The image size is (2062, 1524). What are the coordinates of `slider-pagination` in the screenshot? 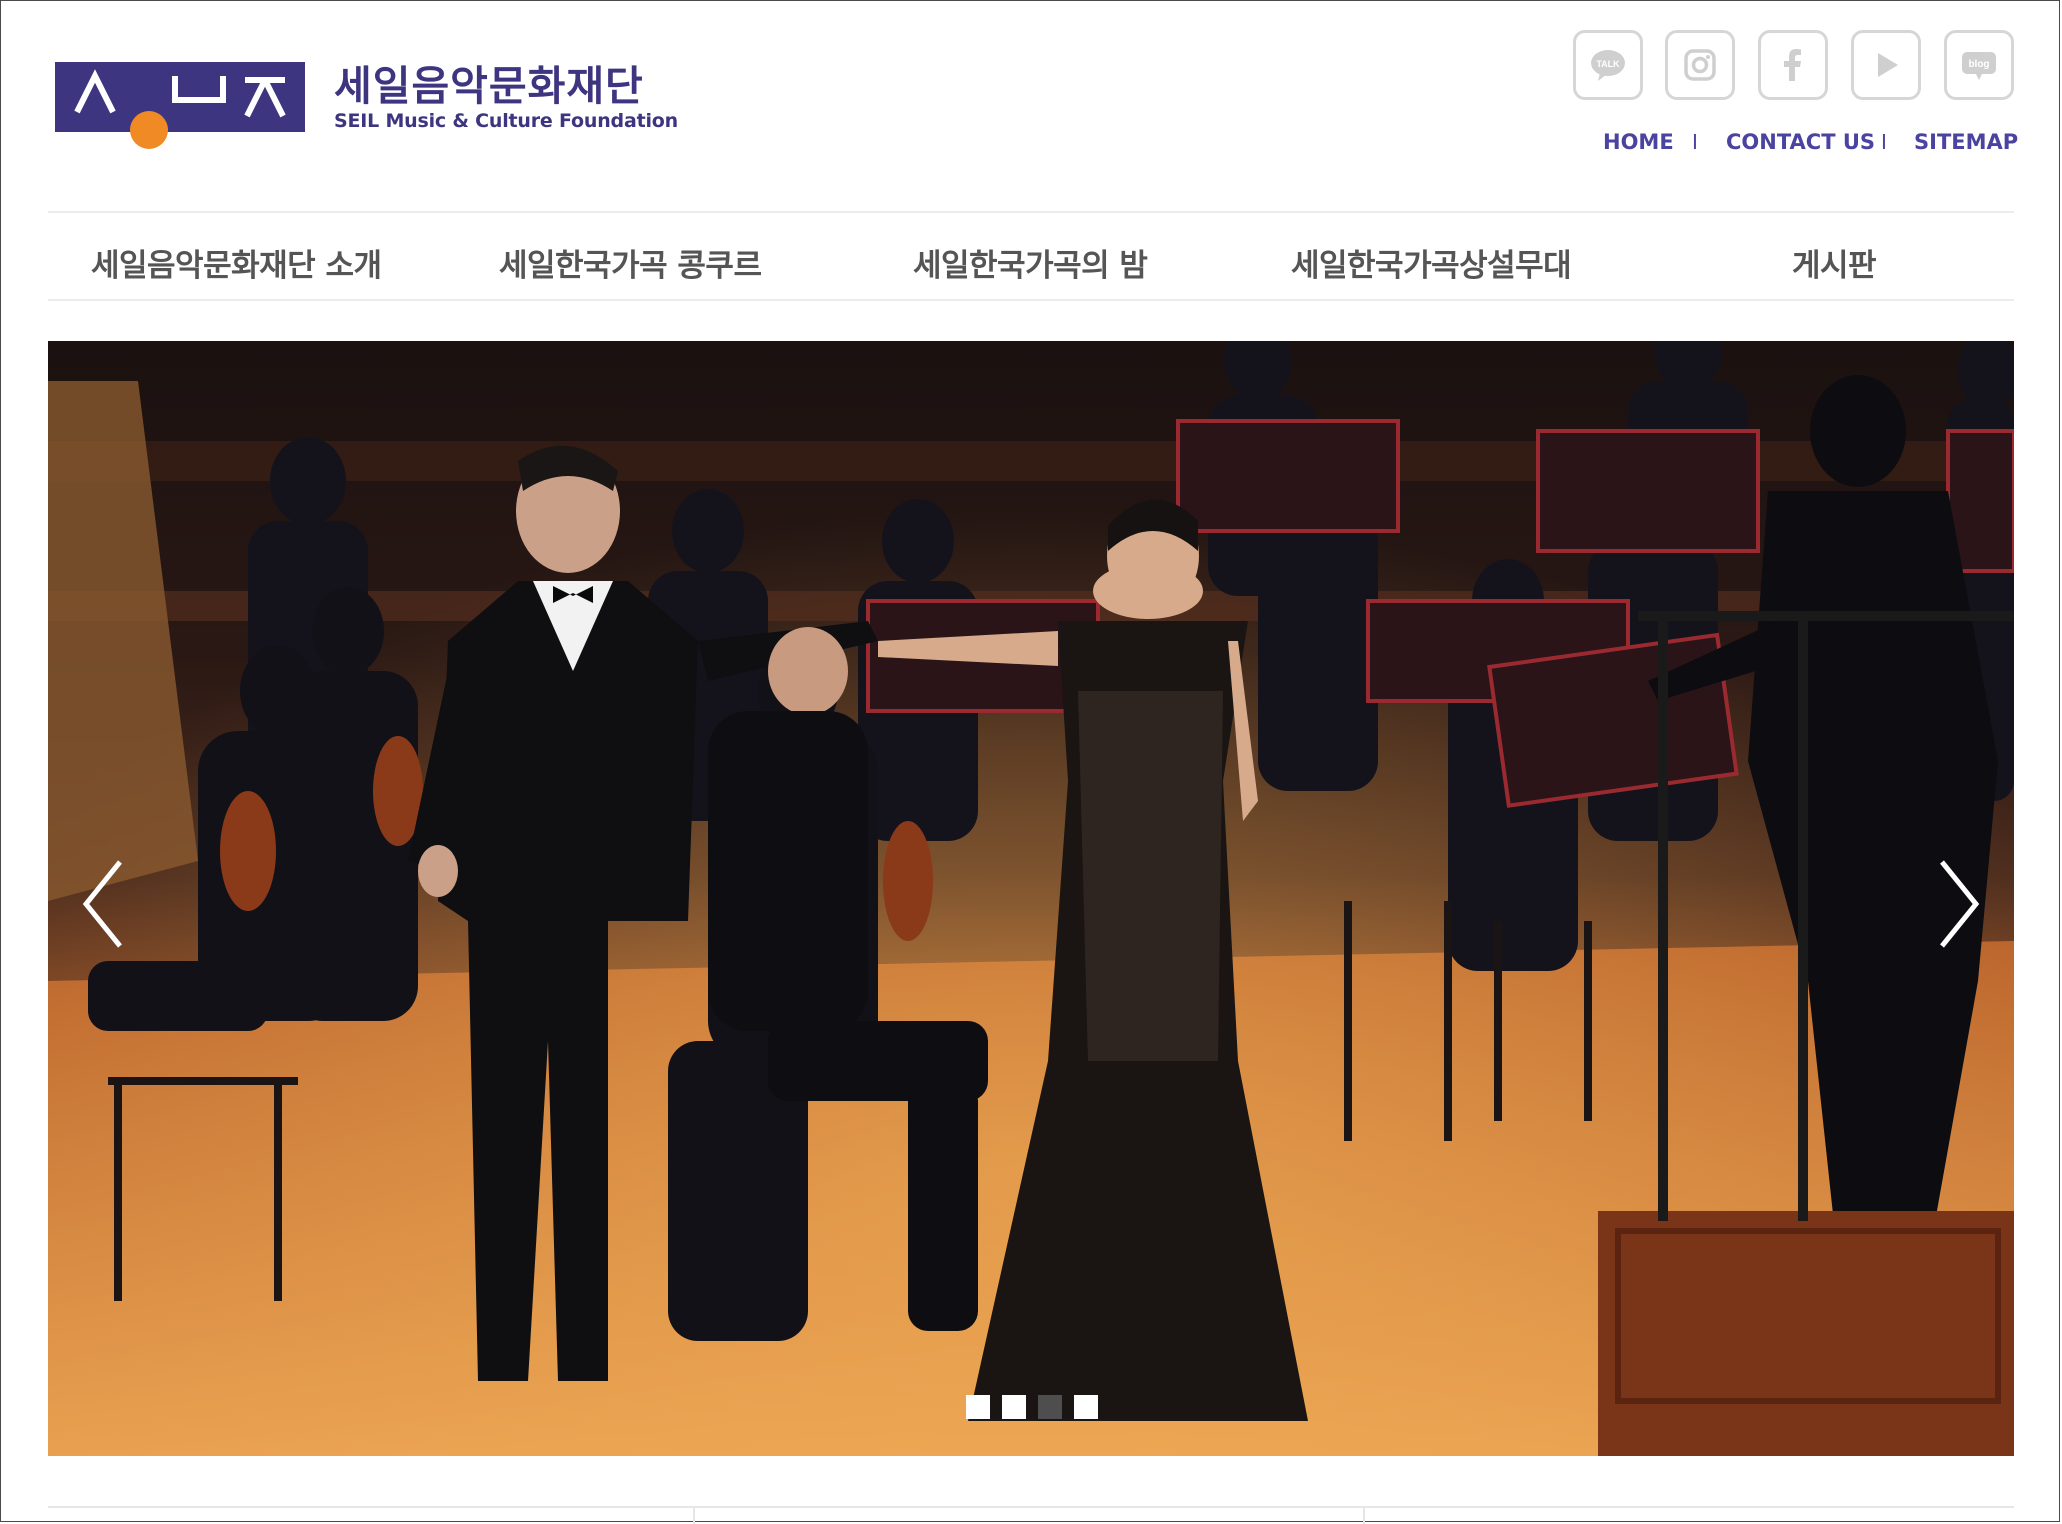 It's located at (1032, 1407).